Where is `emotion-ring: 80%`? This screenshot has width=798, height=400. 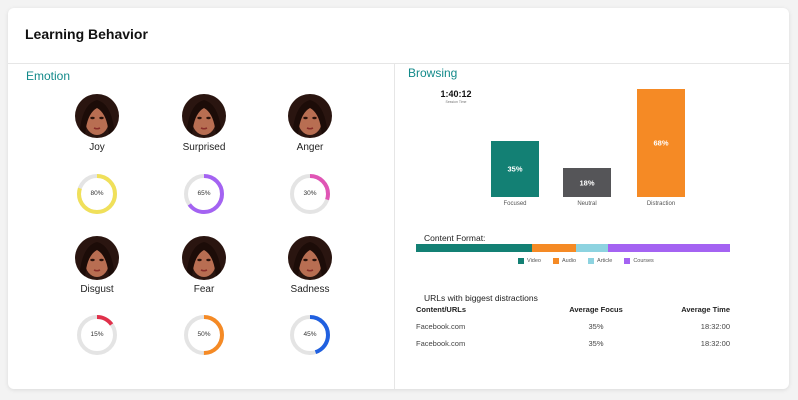
emotion-ring: 80% is located at coordinates (97, 194).